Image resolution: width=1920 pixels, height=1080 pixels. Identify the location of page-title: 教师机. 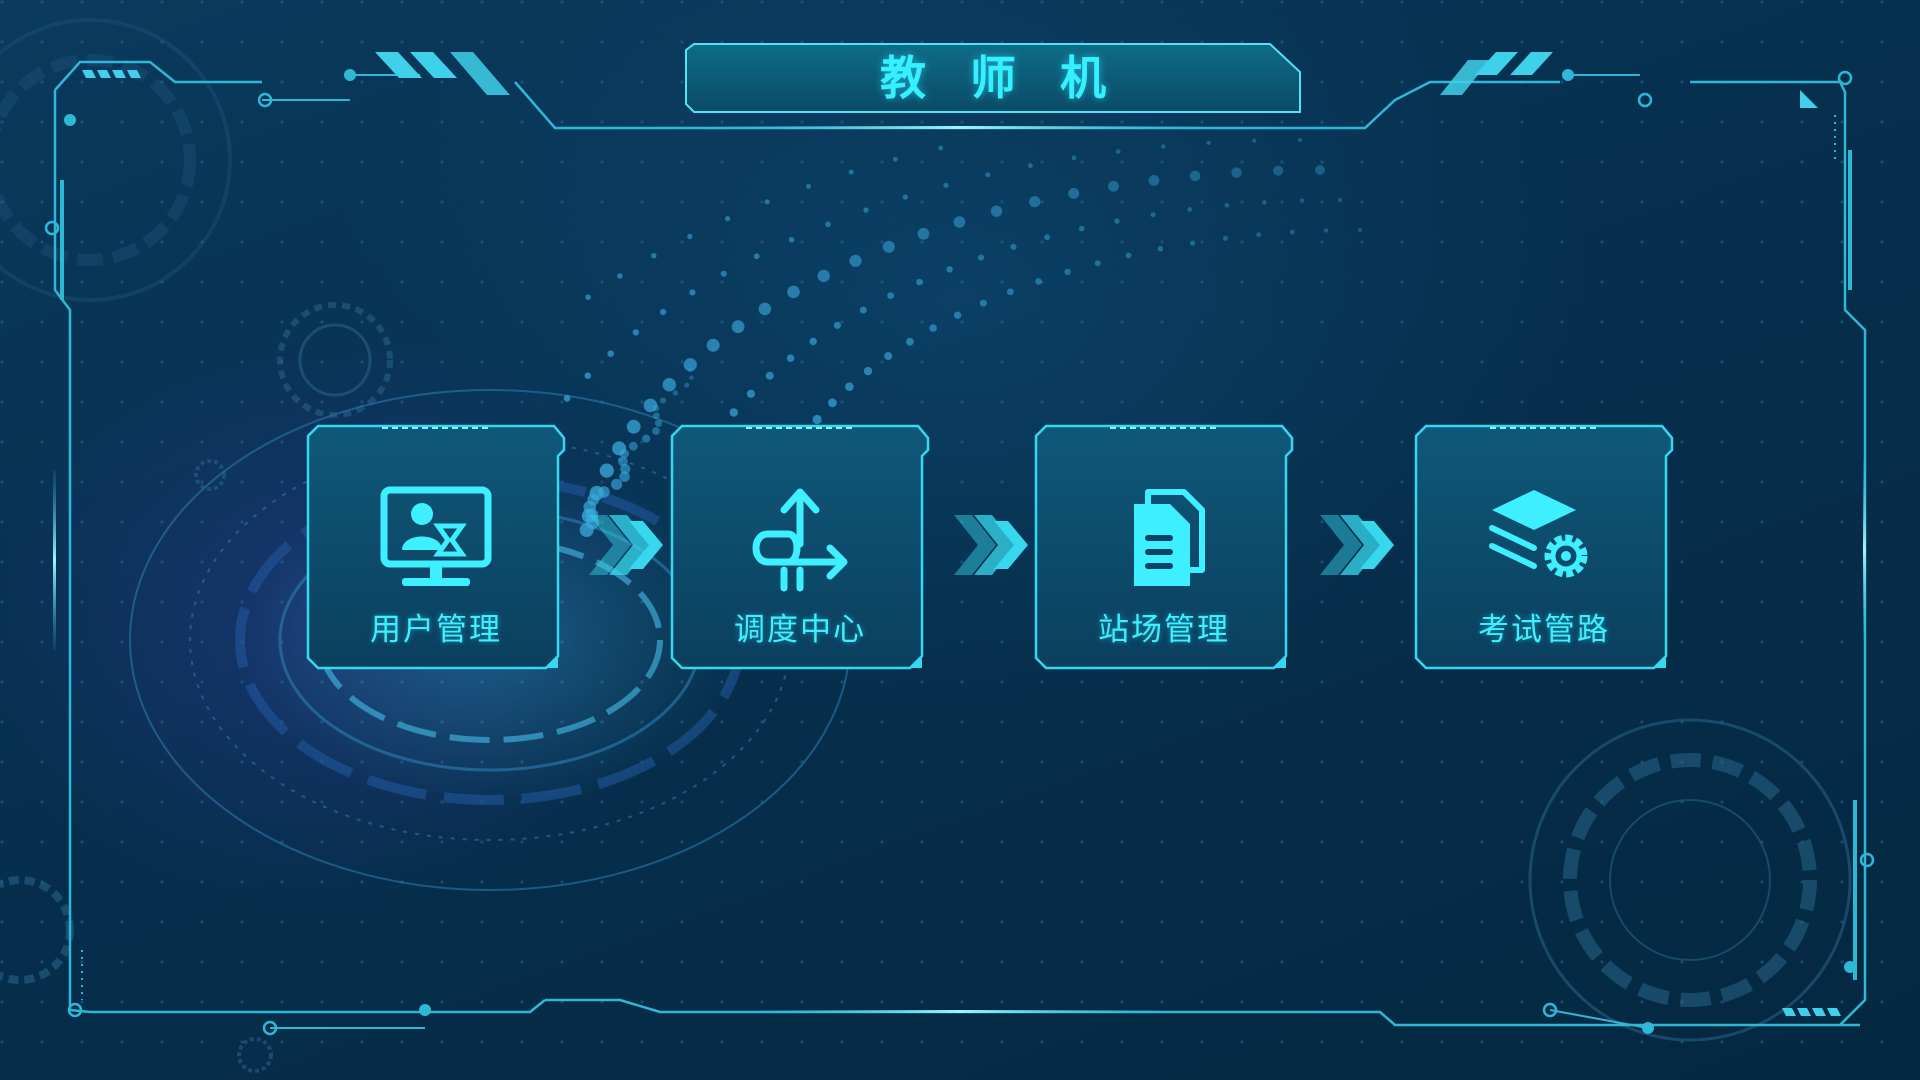
(1015, 78).